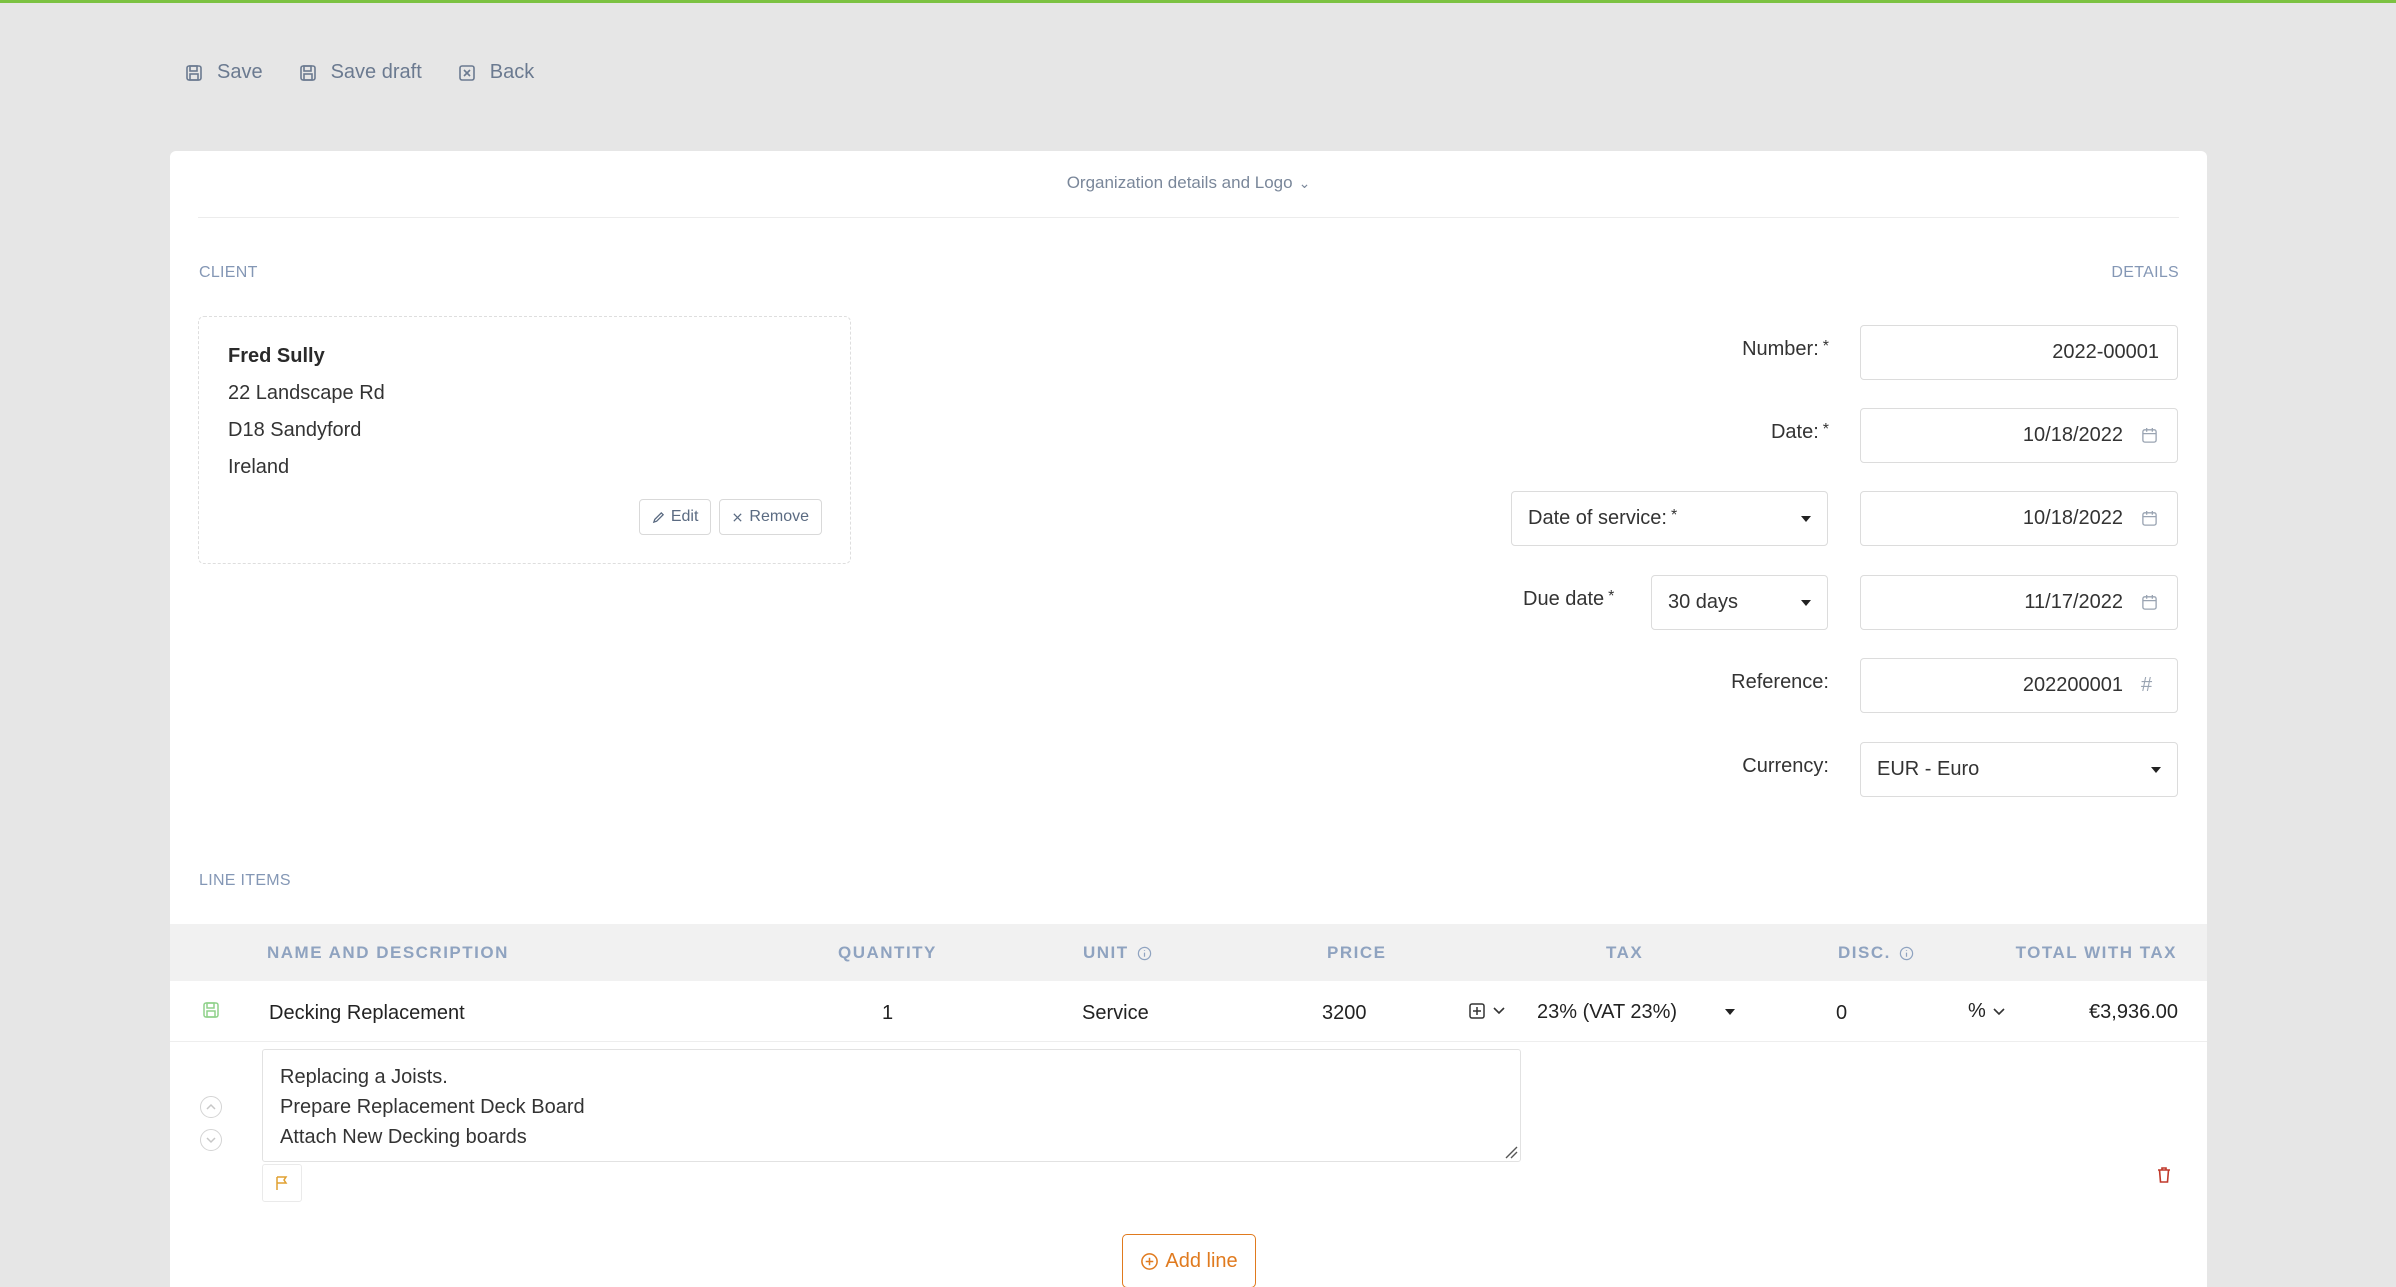  Describe the element at coordinates (2133, 1012) in the screenshot. I see `item-total: €3,936.00` at that location.